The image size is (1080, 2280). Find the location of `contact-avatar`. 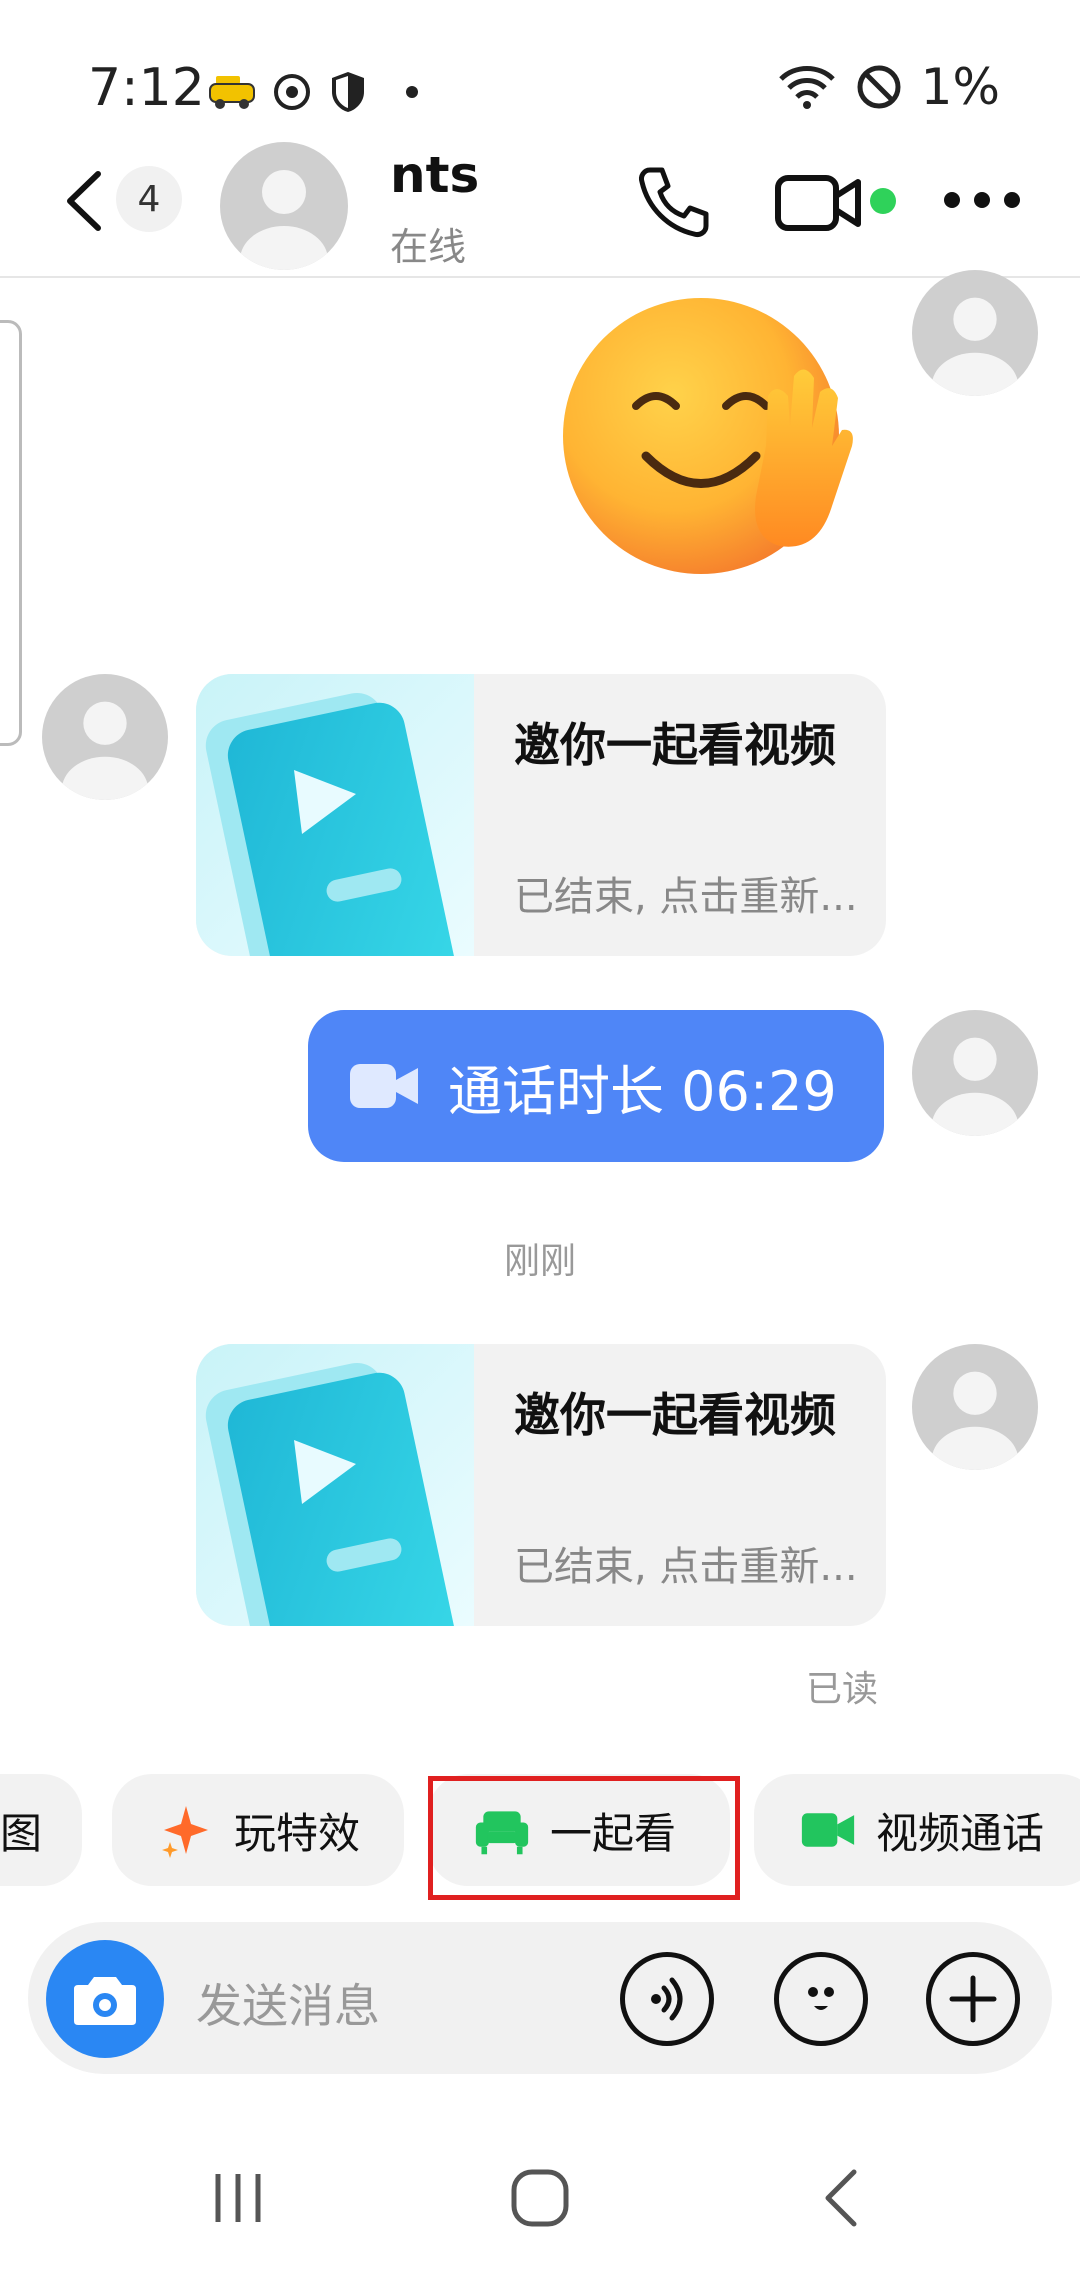

contact-avatar is located at coordinates (284, 206).